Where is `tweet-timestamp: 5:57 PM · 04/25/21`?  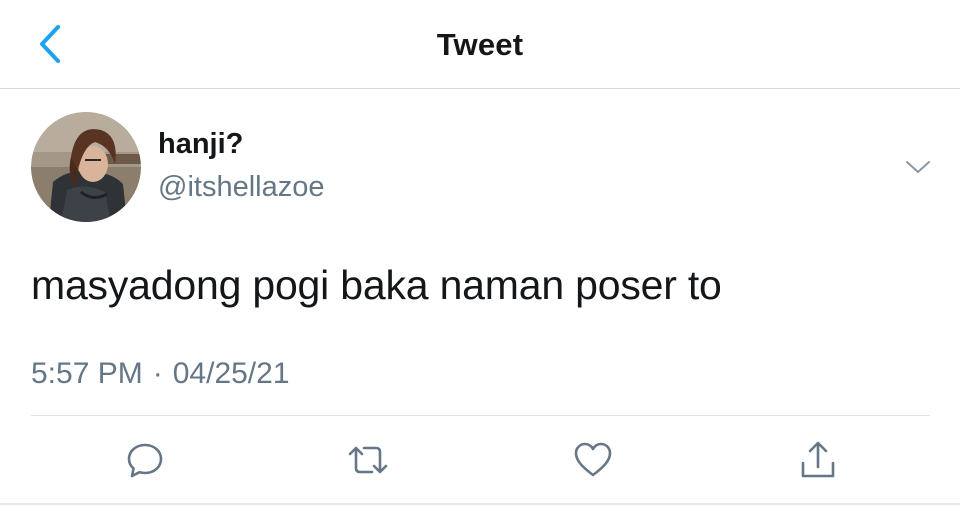
tweet-timestamp: 5:57 PM · 04/25/21 is located at coordinates (160, 374).